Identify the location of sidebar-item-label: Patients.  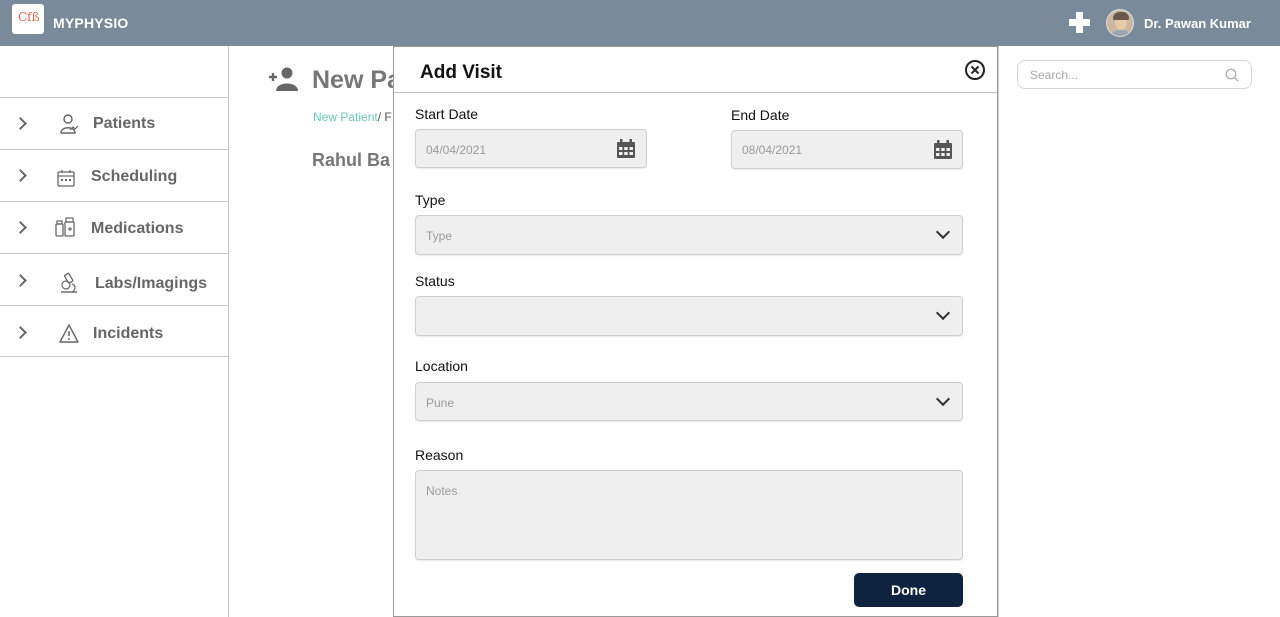
(124, 123).